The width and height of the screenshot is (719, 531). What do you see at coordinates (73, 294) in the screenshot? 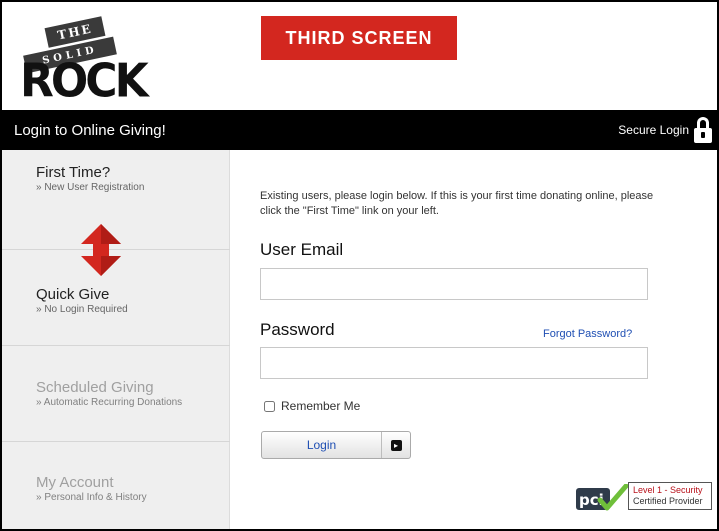
I see `sidebar-item-label: Quick Give` at bounding box center [73, 294].